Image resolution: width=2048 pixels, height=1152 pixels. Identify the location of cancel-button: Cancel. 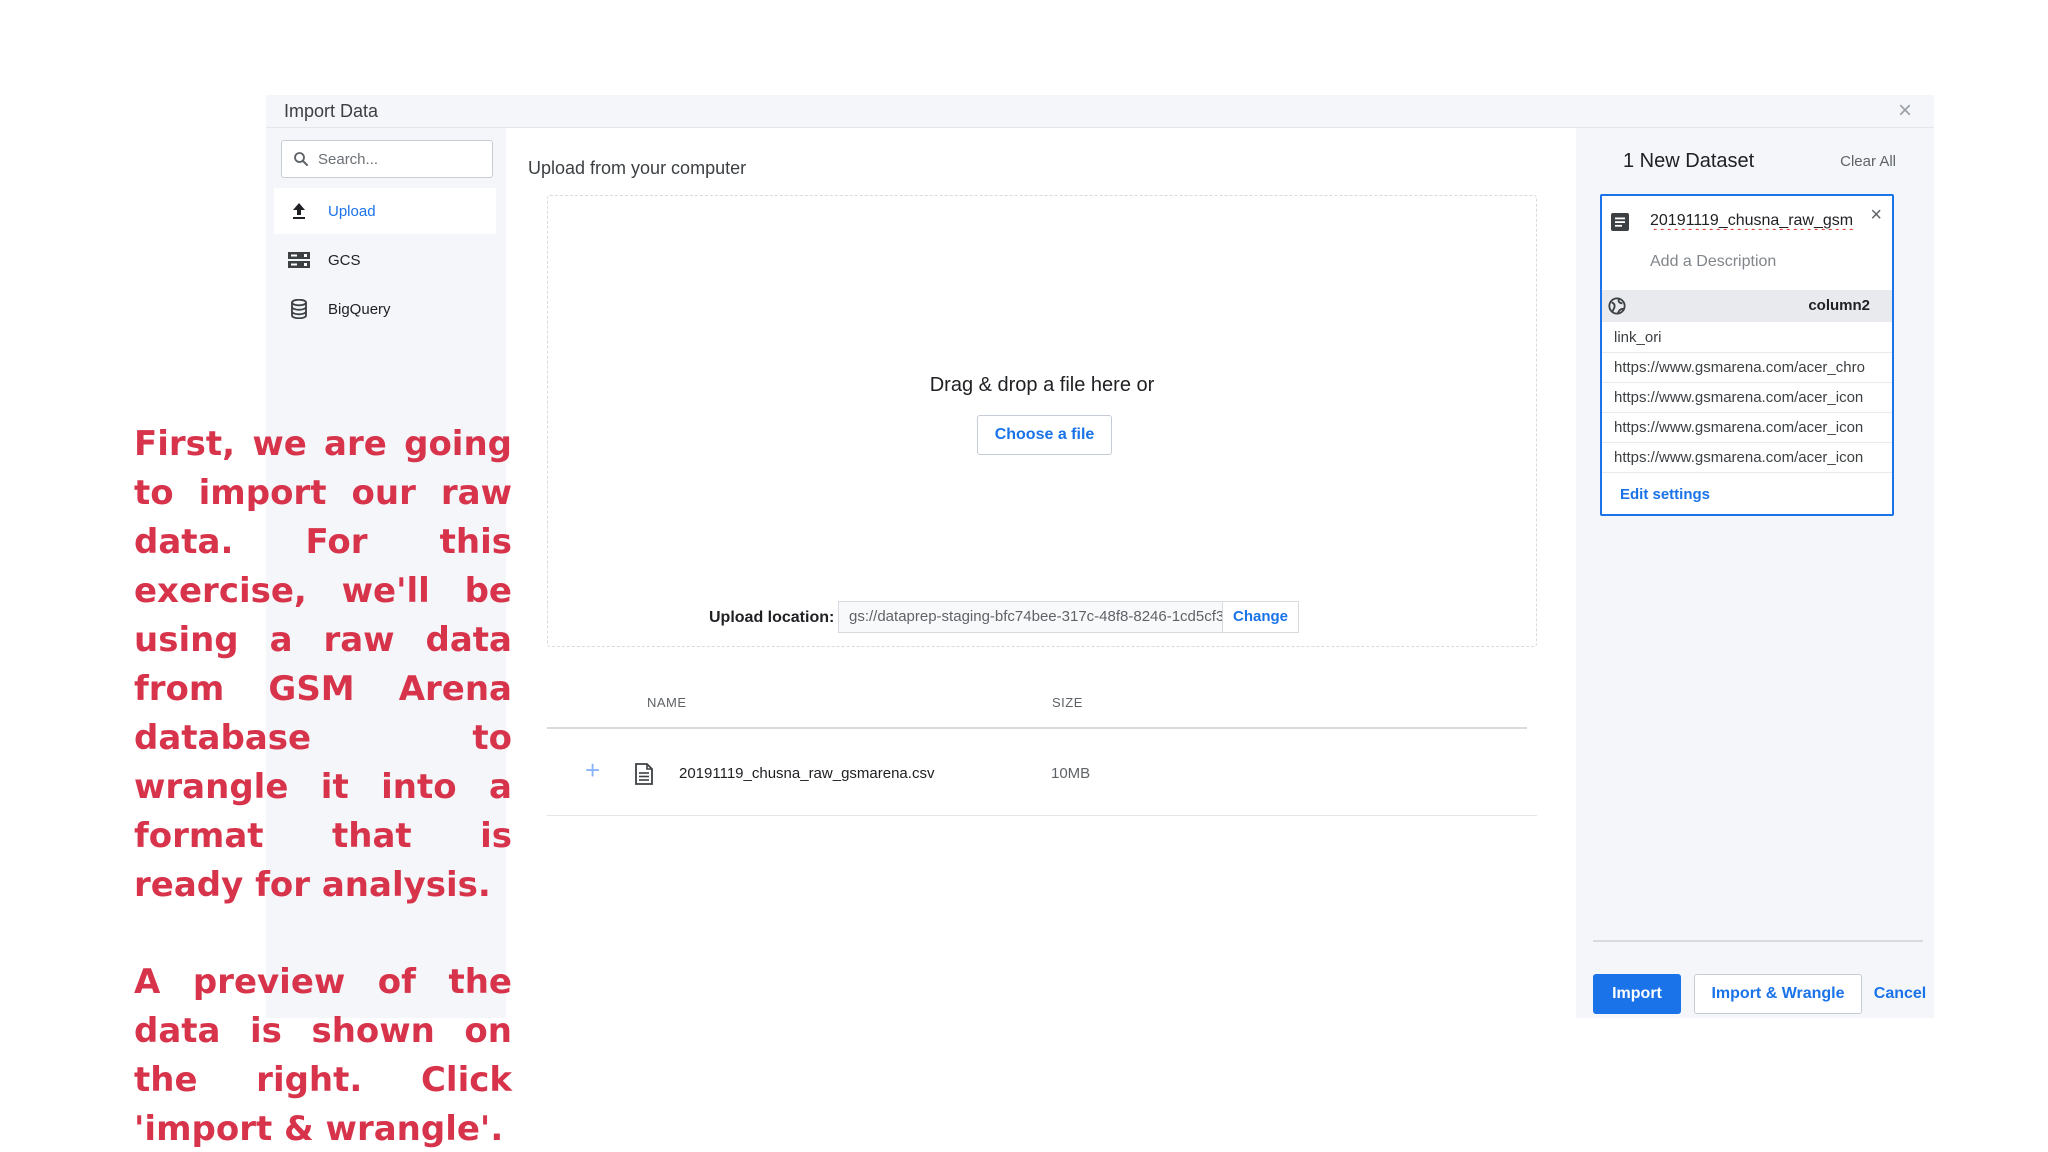
(1900, 994).